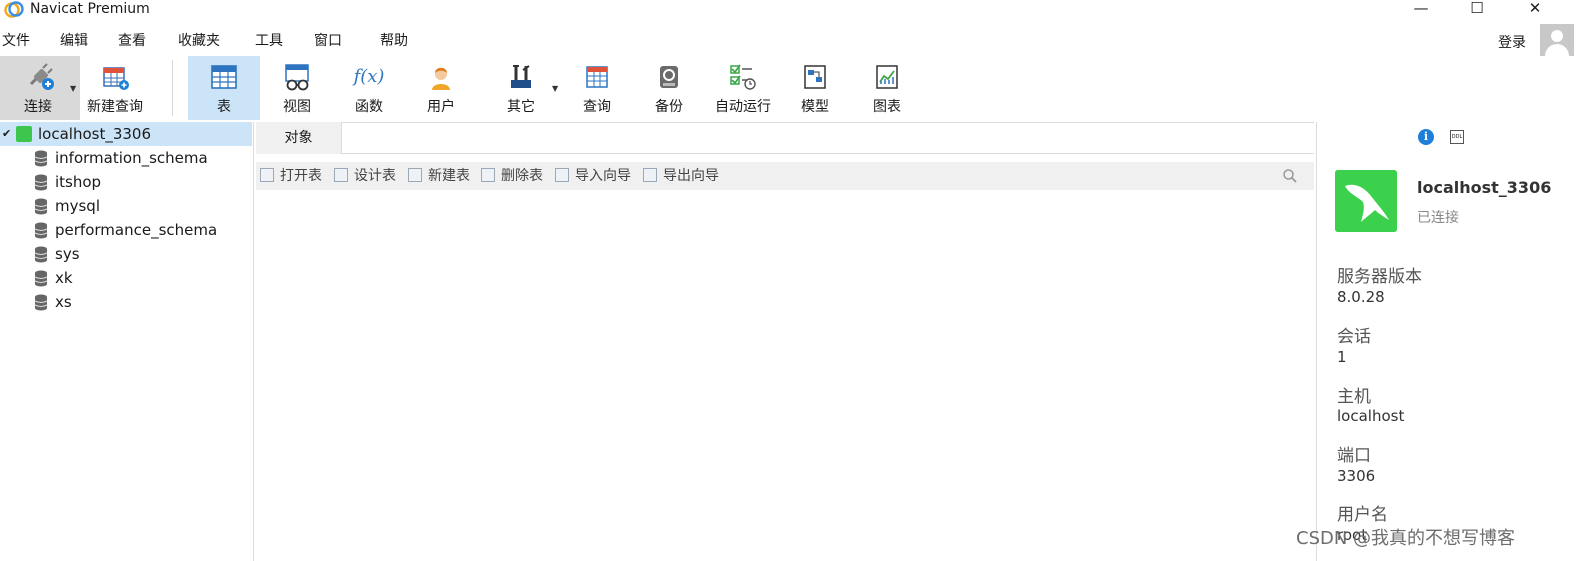 The width and height of the screenshot is (1580, 561). I want to click on window-title: Navicat Premium, so click(90, 9).